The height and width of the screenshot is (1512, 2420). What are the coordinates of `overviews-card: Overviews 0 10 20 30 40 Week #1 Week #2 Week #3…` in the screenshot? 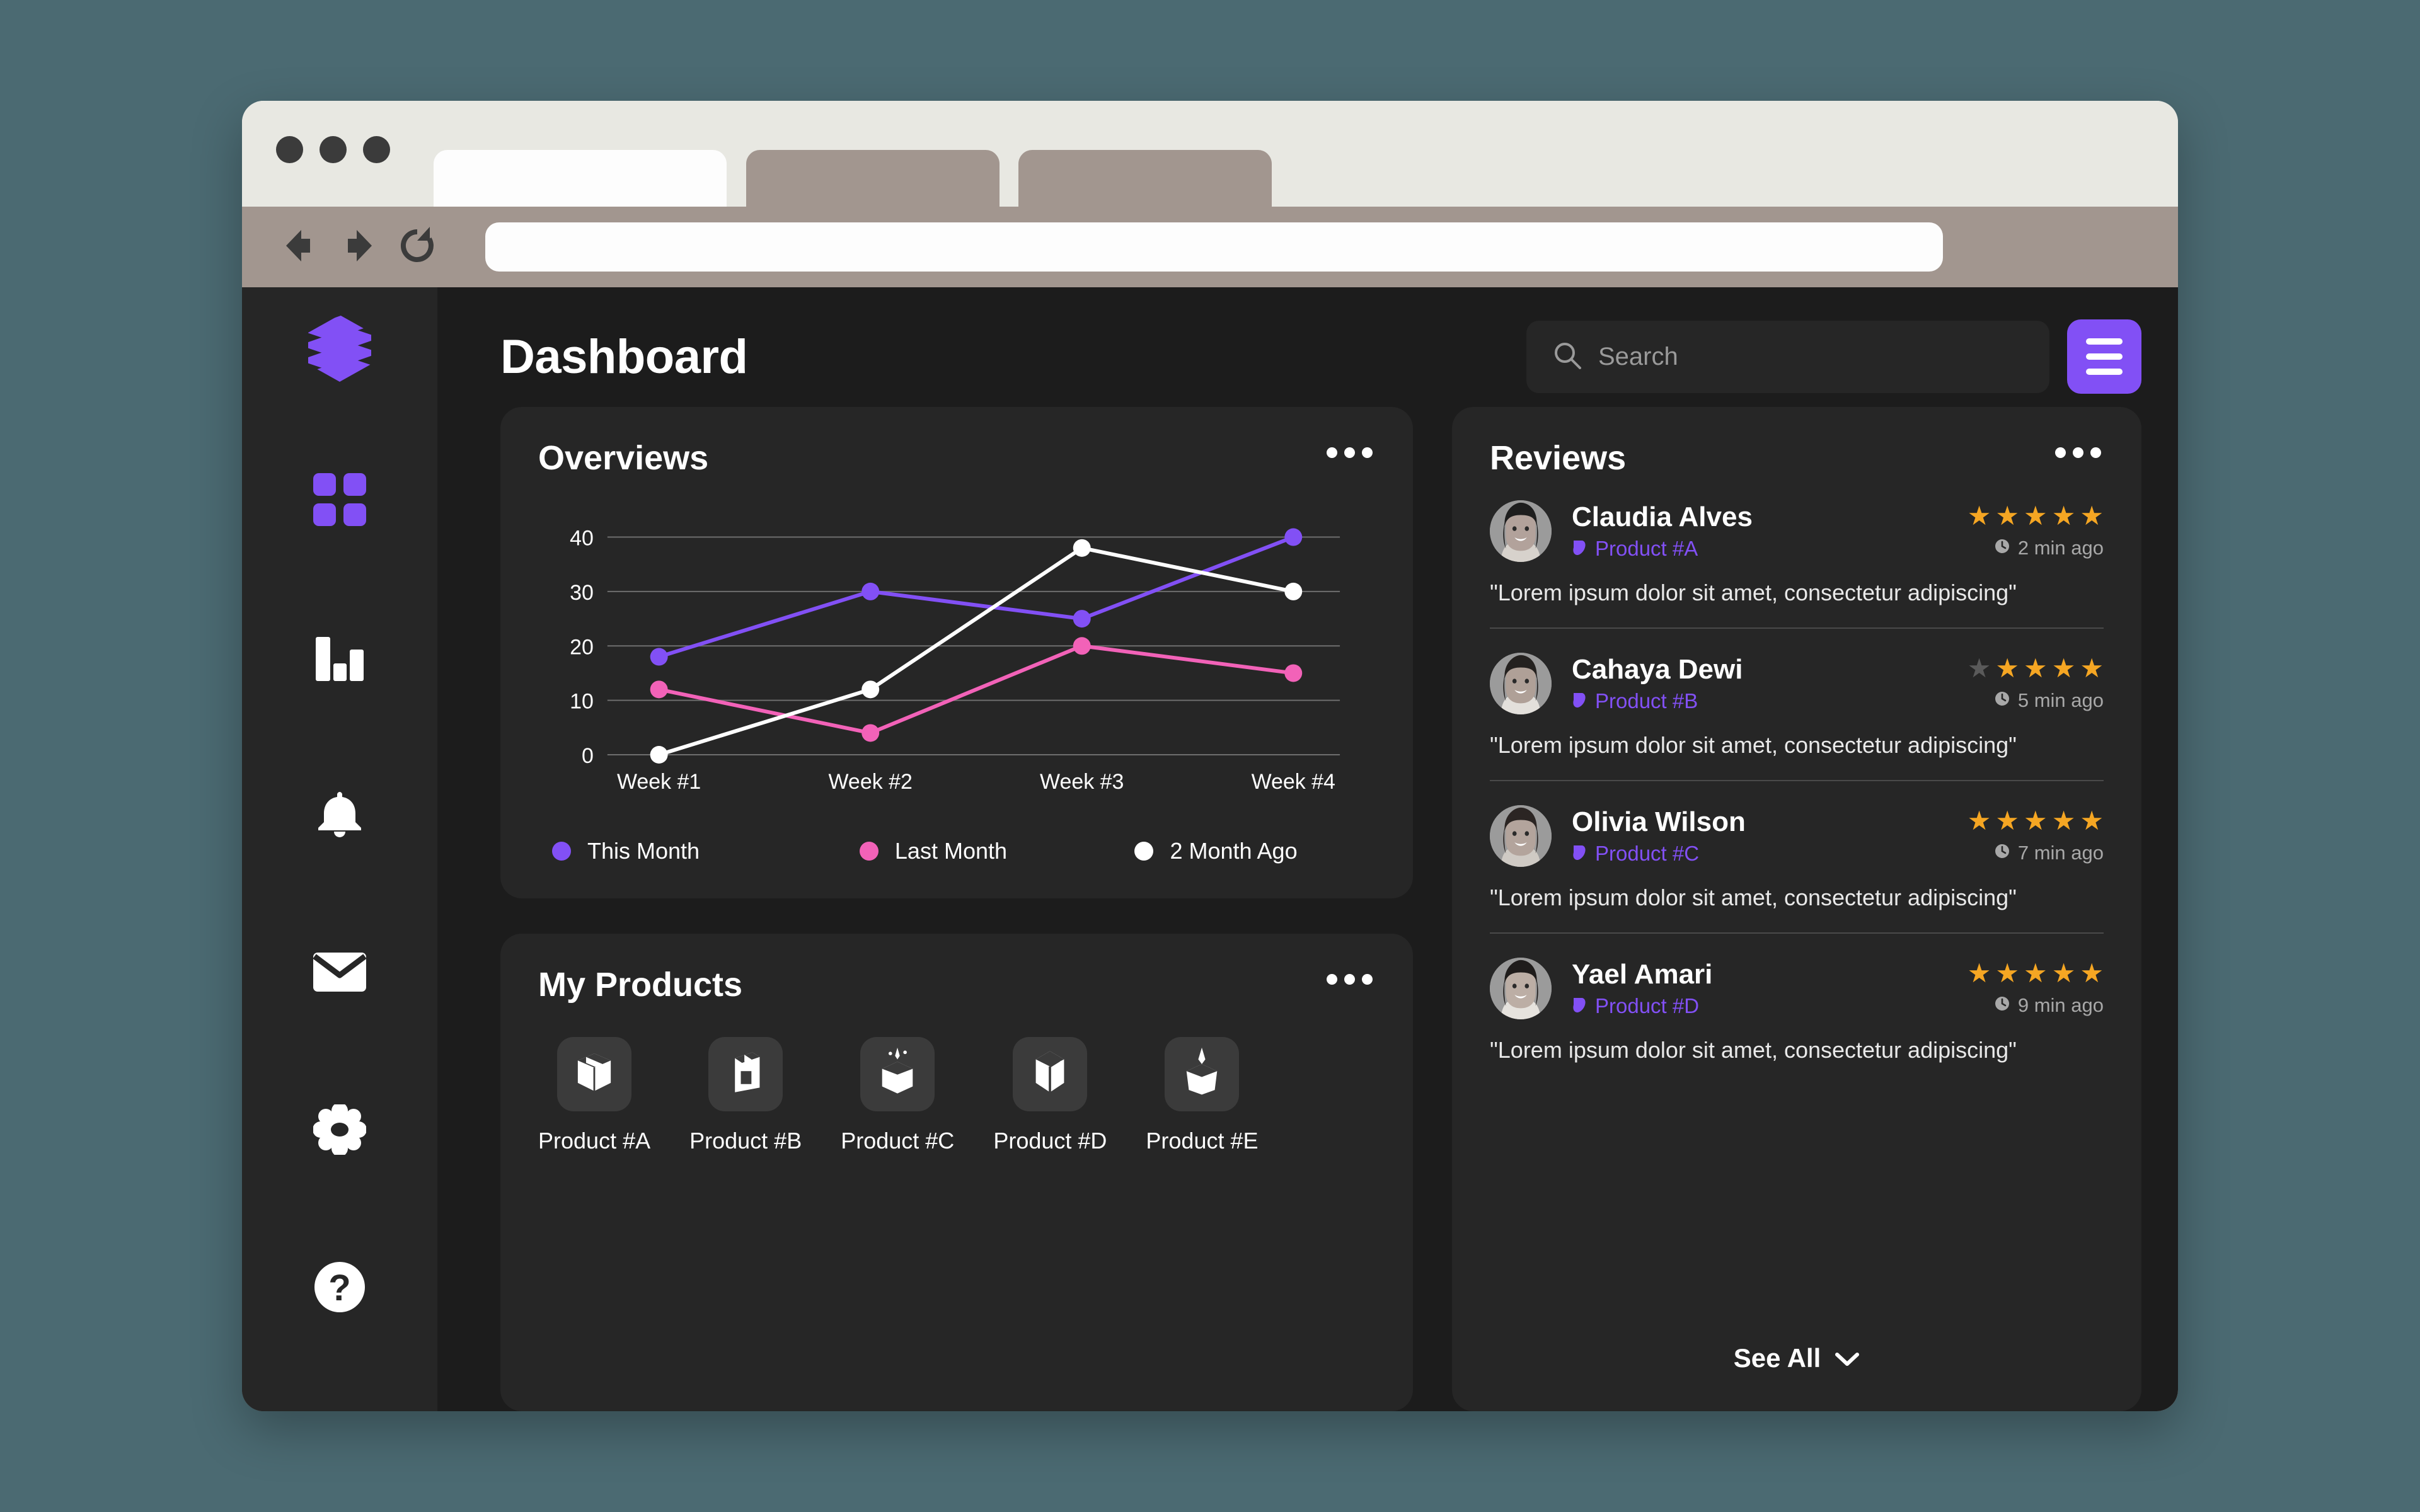 It's located at (957, 652).